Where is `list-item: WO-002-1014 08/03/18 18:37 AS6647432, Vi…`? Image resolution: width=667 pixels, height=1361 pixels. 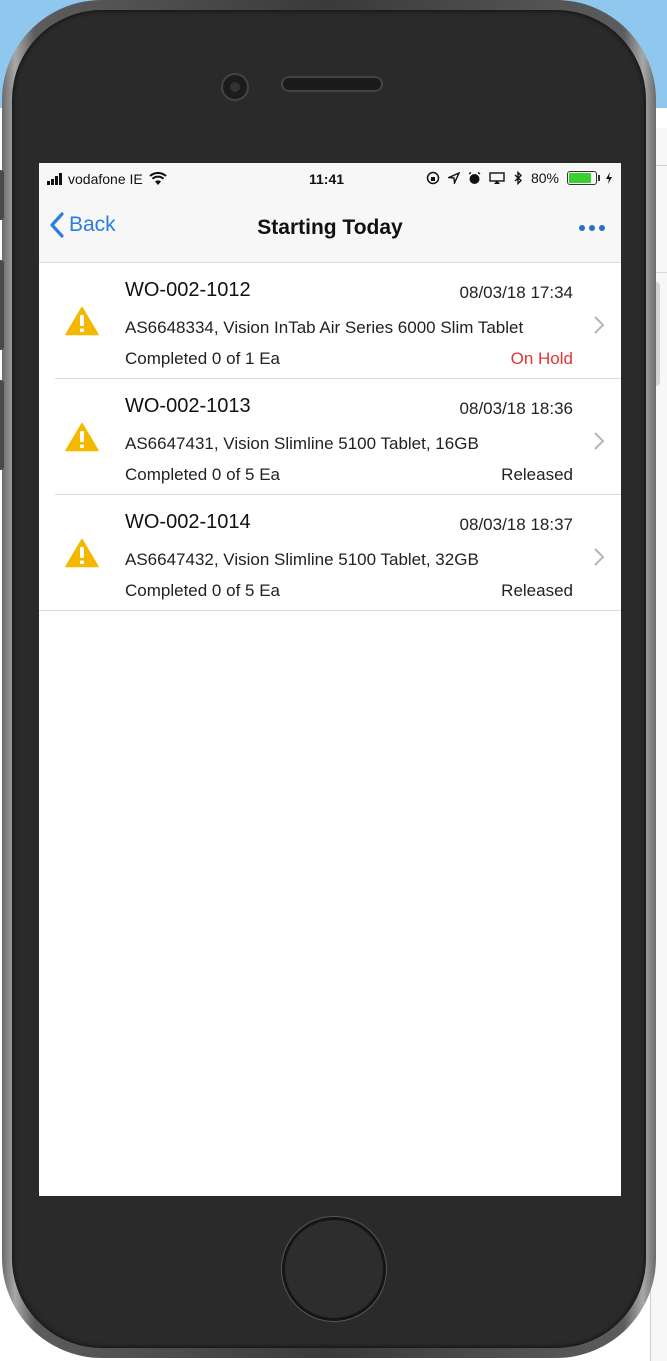
list-item: WO-002-1014 08/03/18 18:37 AS6647432, Vi… is located at coordinates (330, 553).